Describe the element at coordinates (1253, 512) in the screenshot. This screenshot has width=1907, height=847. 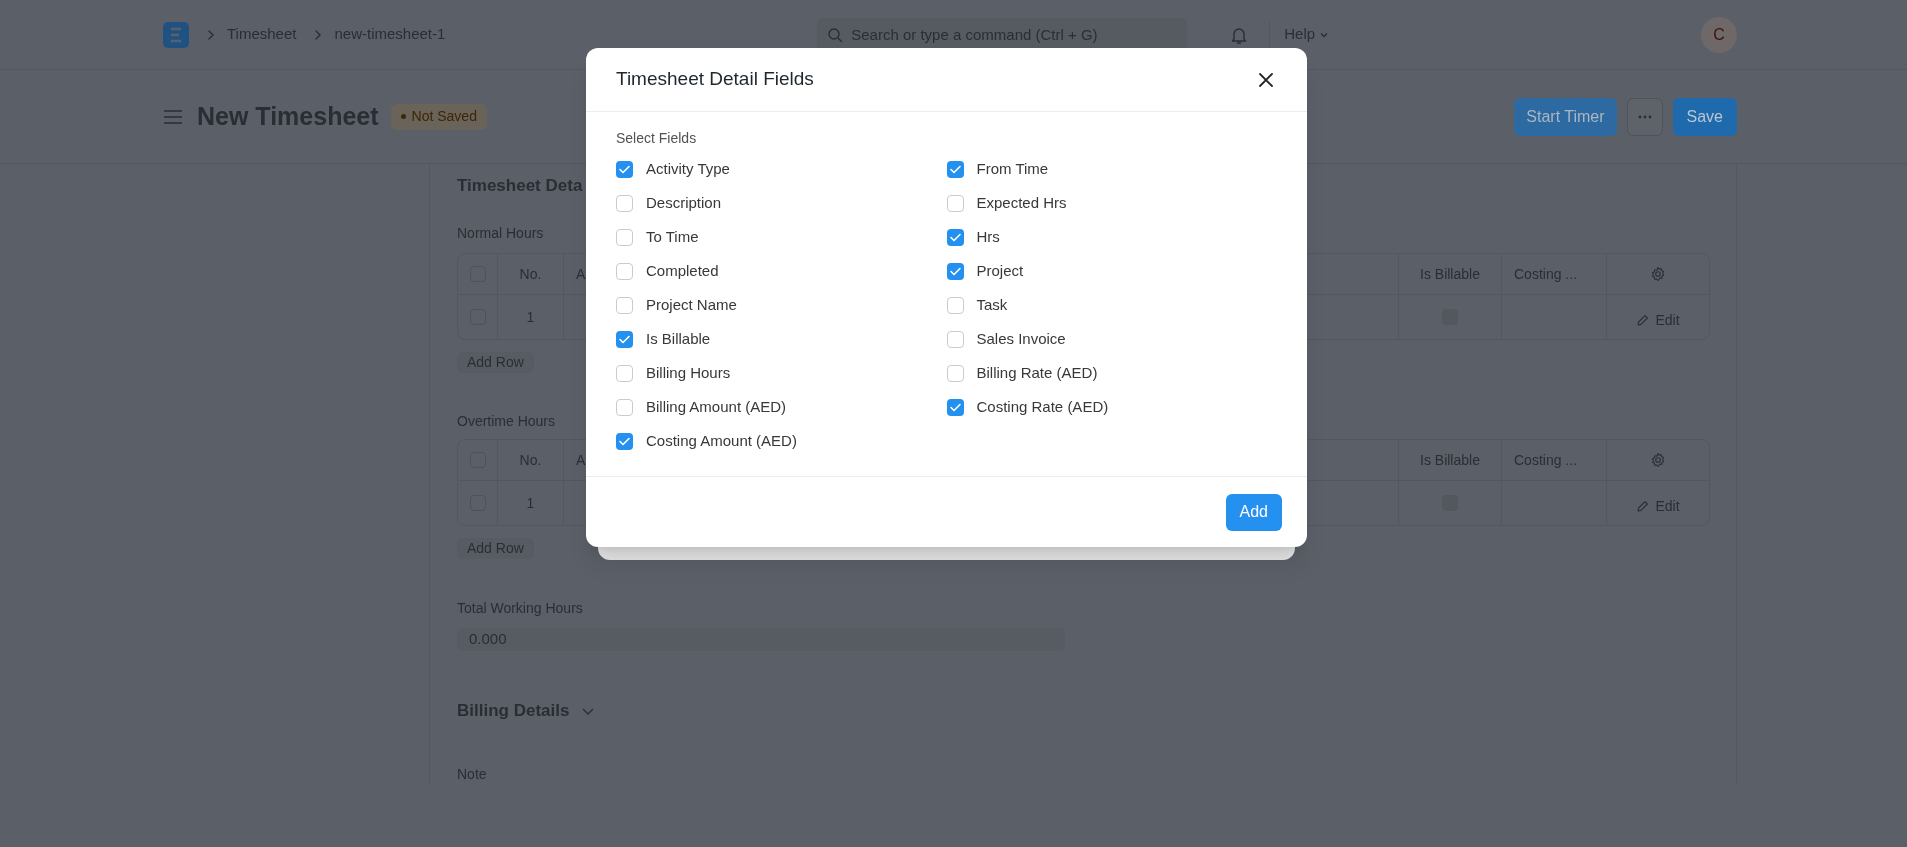
I see `add-button: Add` at that location.